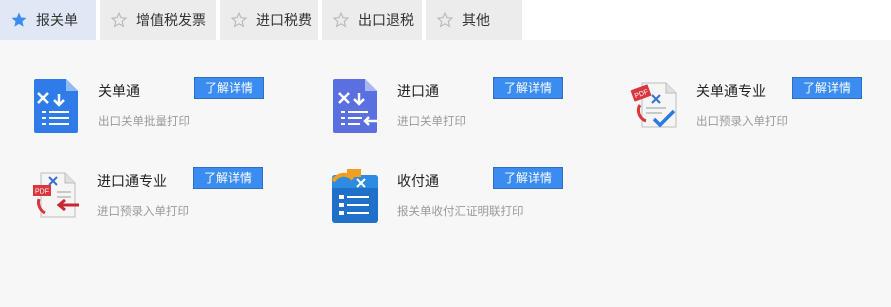 This screenshot has width=891, height=307. Describe the element at coordinates (418, 92) in the screenshot. I see `product-name: 进口通` at that location.